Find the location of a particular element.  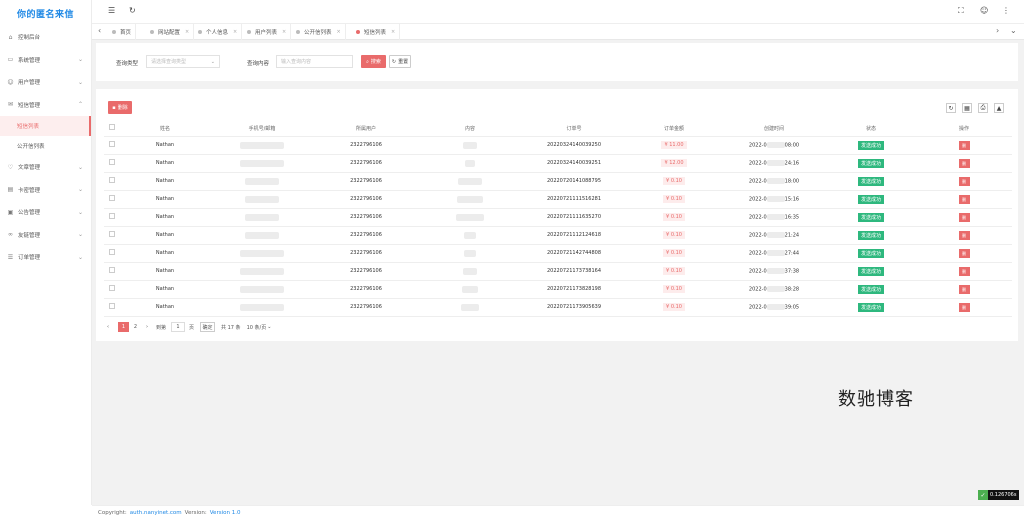

refresh-icon: ↻ is located at coordinates (132, 10).